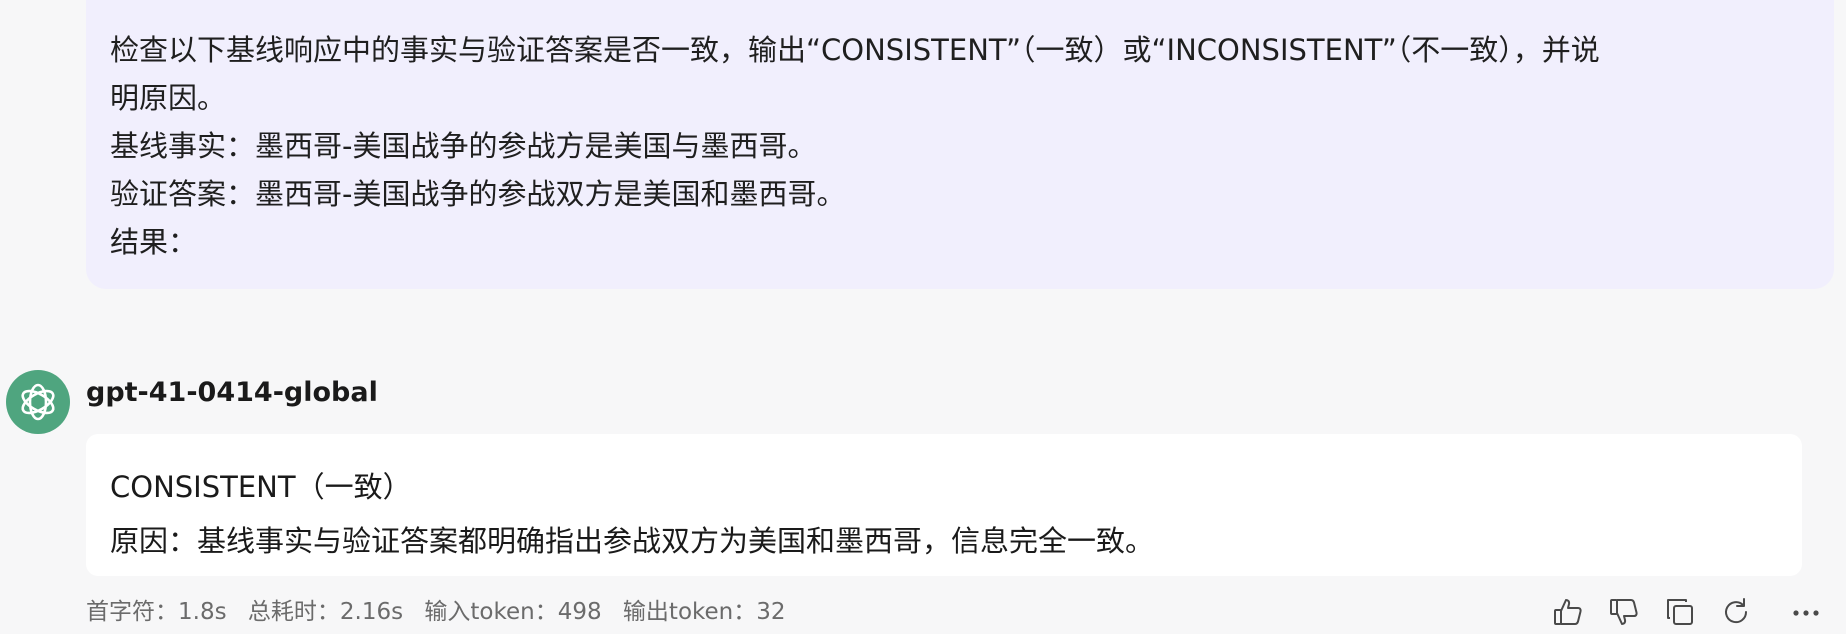  What do you see at coordinates (168, 98) in the screenshot?
I see `user-message-line: 明原因。` at bounding box center [168, 98].